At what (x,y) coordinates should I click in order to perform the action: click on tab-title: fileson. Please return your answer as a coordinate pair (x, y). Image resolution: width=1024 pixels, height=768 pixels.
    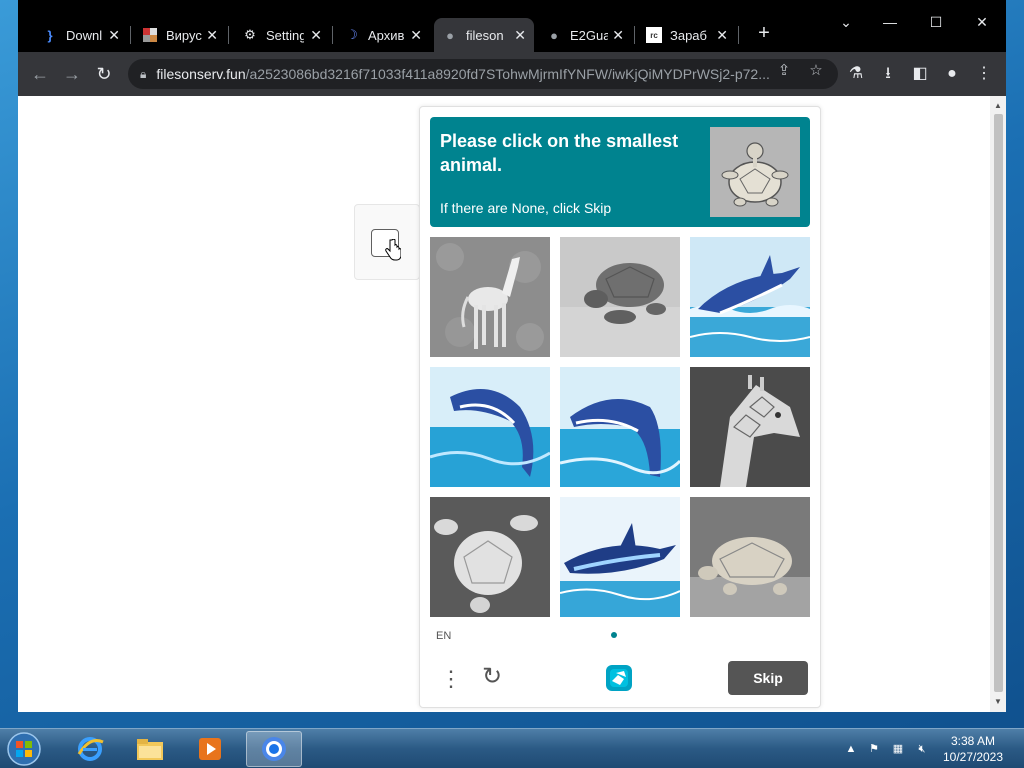
    Looking at the image, I should click on (485, 35).